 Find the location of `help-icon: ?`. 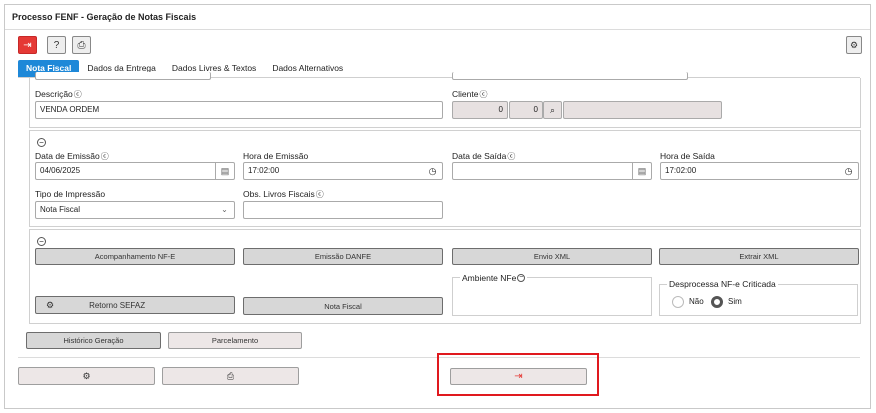

help-icon: ? is located at coordinates (56, 45).